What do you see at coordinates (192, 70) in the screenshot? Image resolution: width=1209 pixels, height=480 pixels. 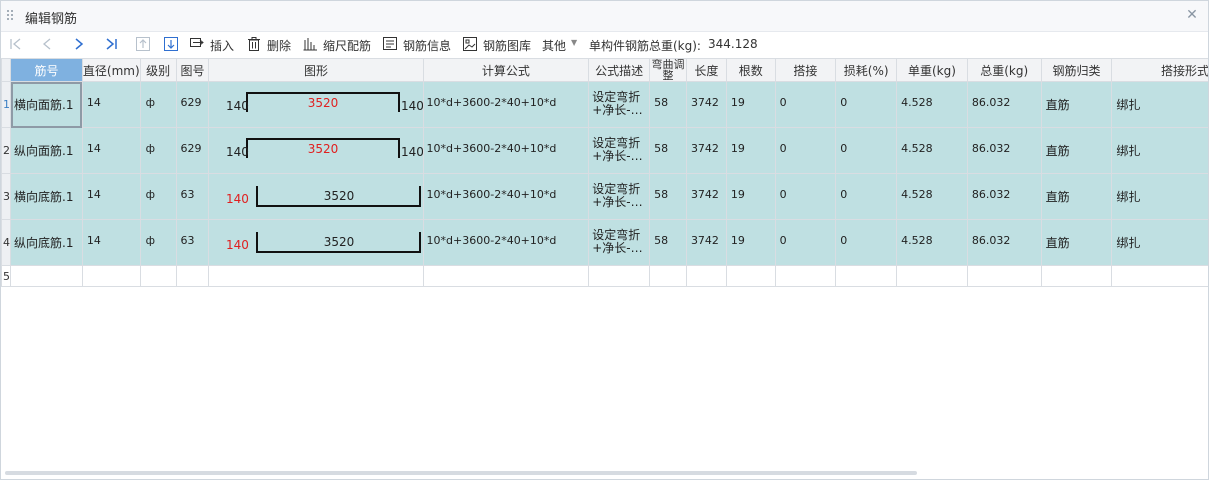 I see `col-header-fig-no: 图号` at bounding box center [192, 70].